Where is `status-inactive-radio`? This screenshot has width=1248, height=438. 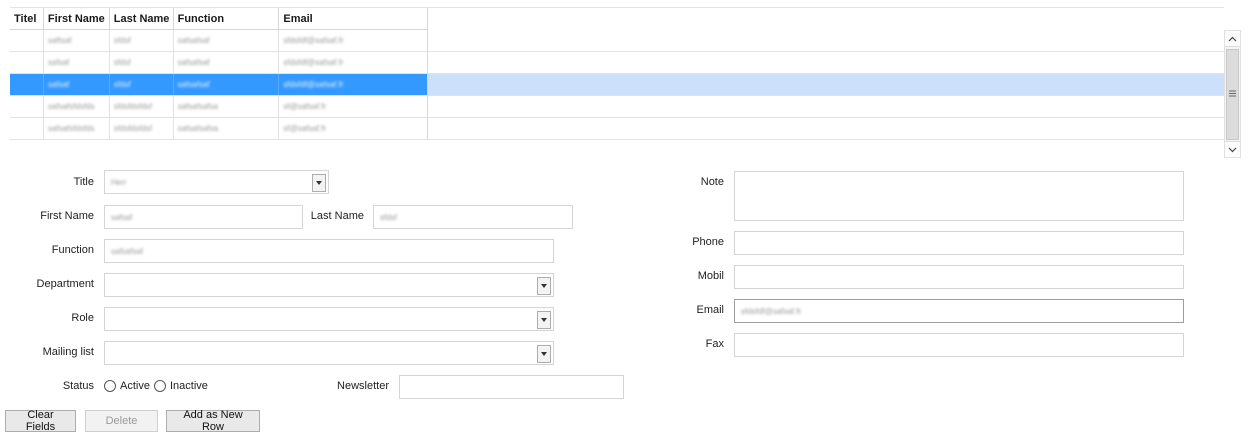
status-inactive-radio is located at coordinates (159, 386).